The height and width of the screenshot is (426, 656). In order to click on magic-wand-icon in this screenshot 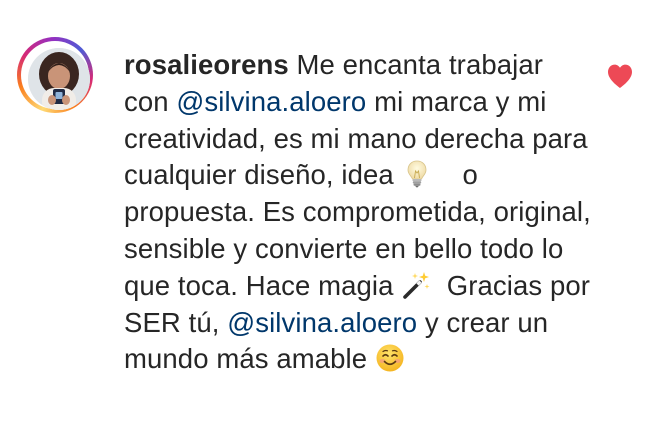, I will do `click(416, 285)`.